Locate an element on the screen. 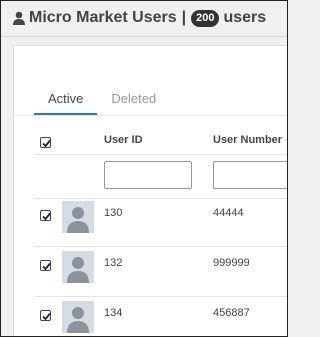  filter-row-divider is located at coordinates (160, 198).